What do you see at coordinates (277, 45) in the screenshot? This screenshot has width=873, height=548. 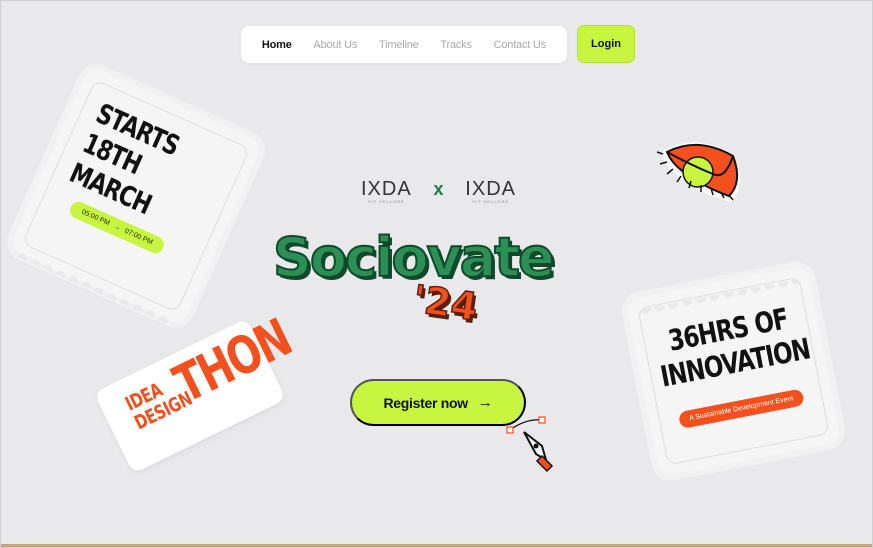 I see `nav-home: Home` at bounding box center [277, 45].